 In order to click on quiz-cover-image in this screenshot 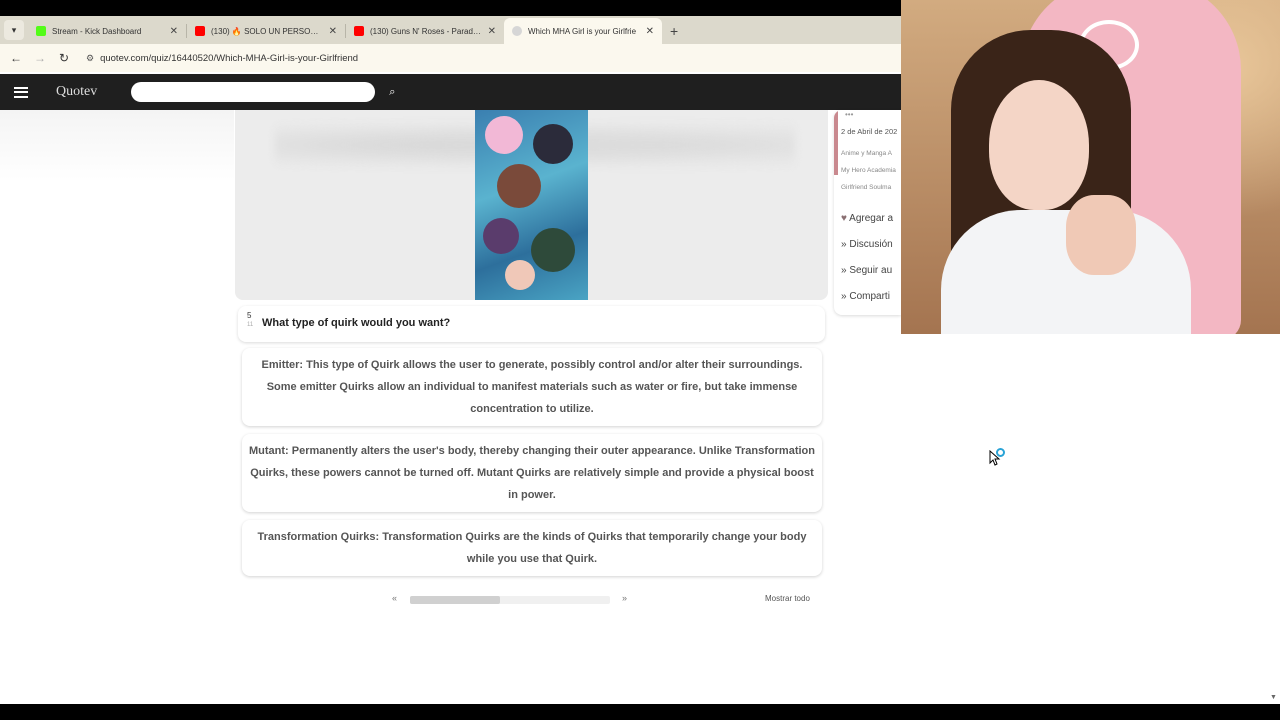, I will do `click(531, 205)`.